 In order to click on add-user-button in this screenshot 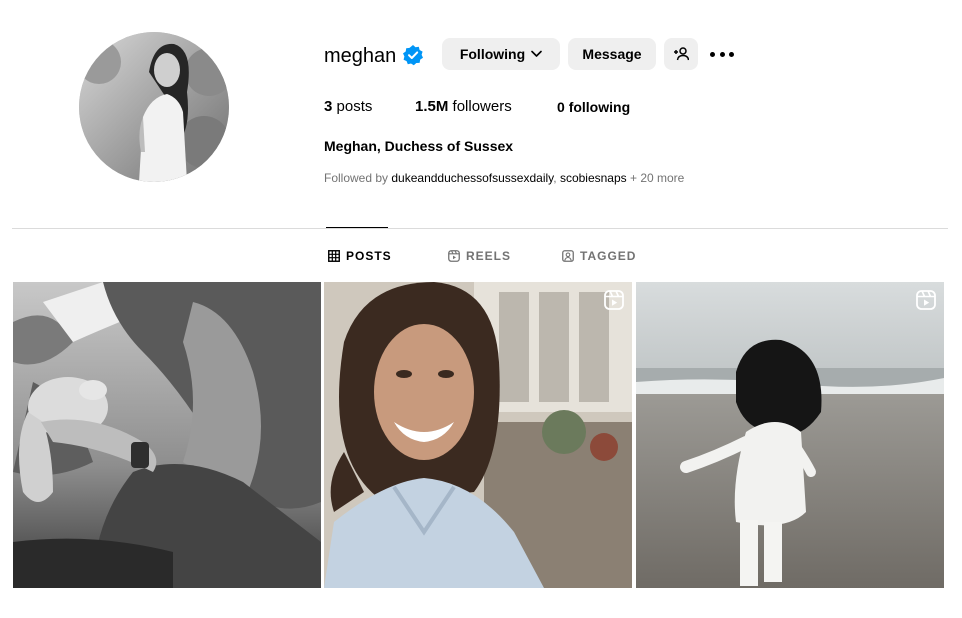, I will do `click(681, 54)`.